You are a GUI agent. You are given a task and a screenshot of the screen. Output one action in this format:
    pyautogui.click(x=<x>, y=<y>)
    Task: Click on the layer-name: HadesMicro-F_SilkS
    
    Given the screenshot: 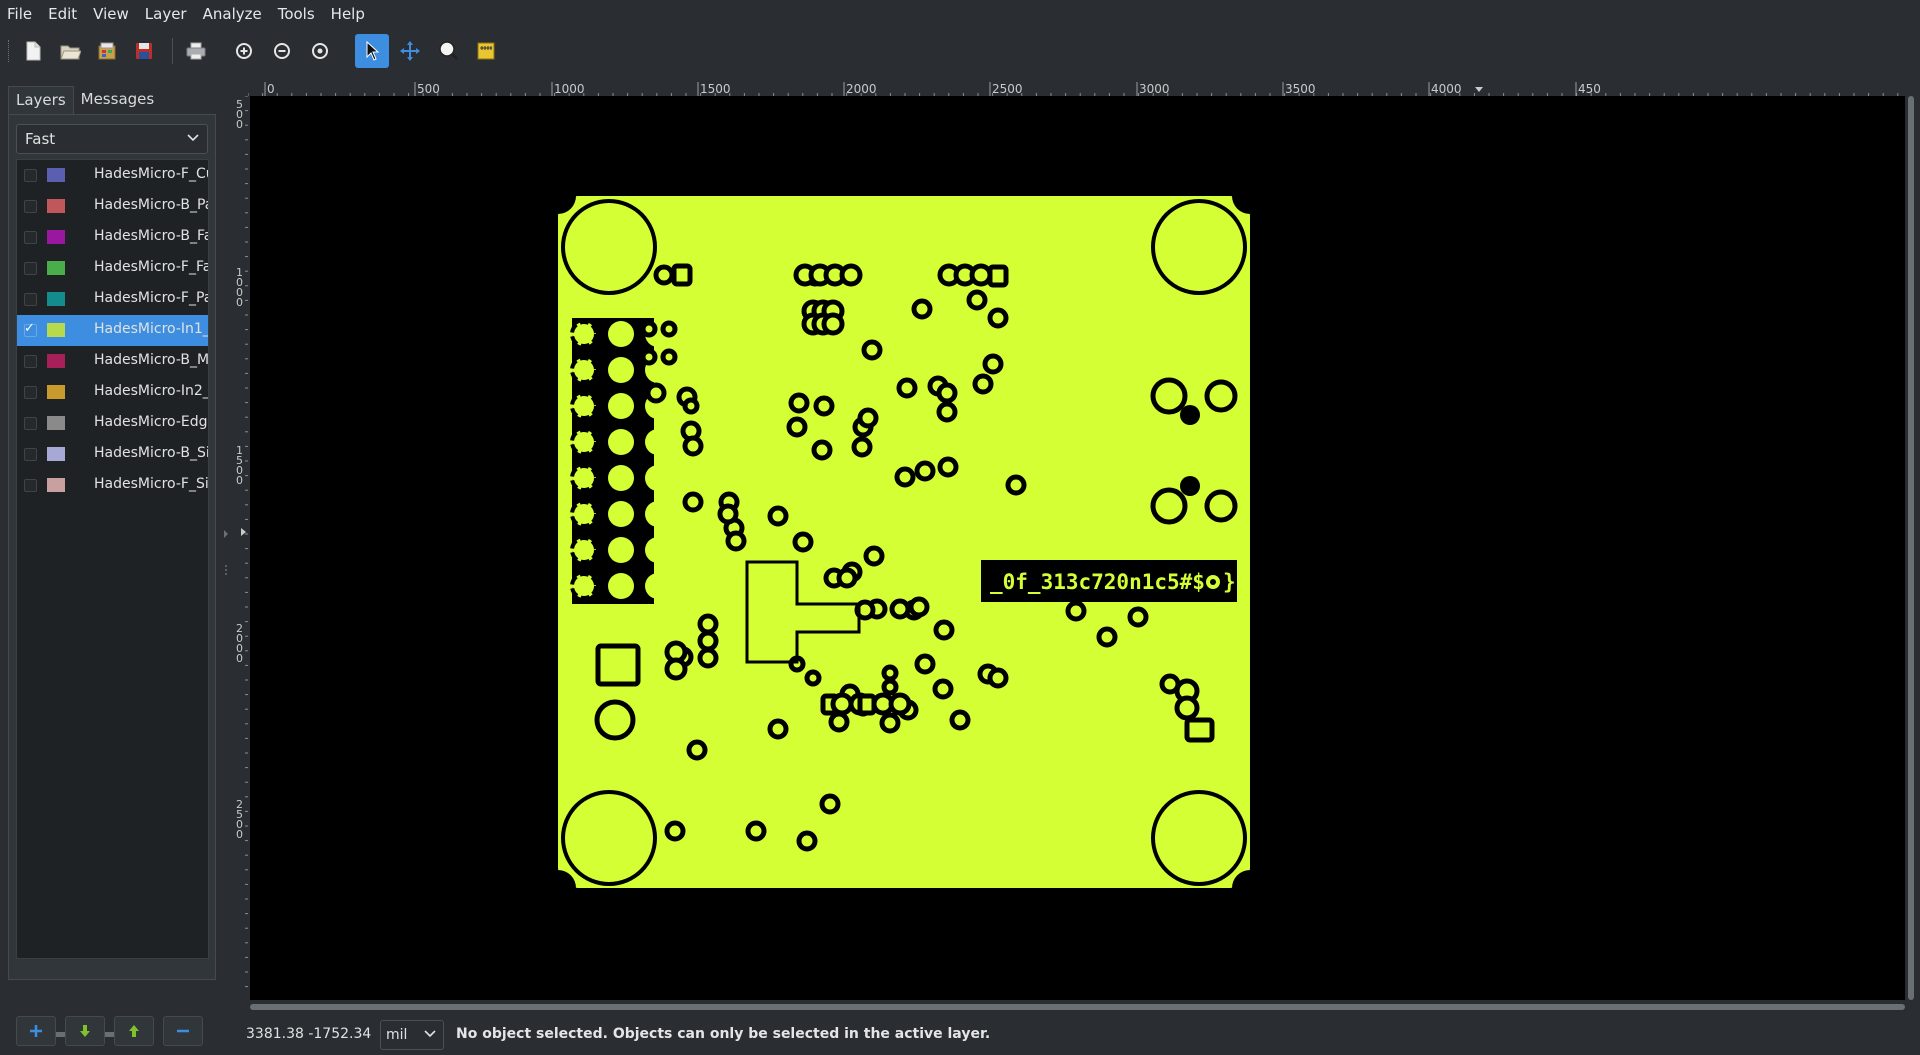 What is the action you would take?
    pyautogui.click(x=151, y=484)
    